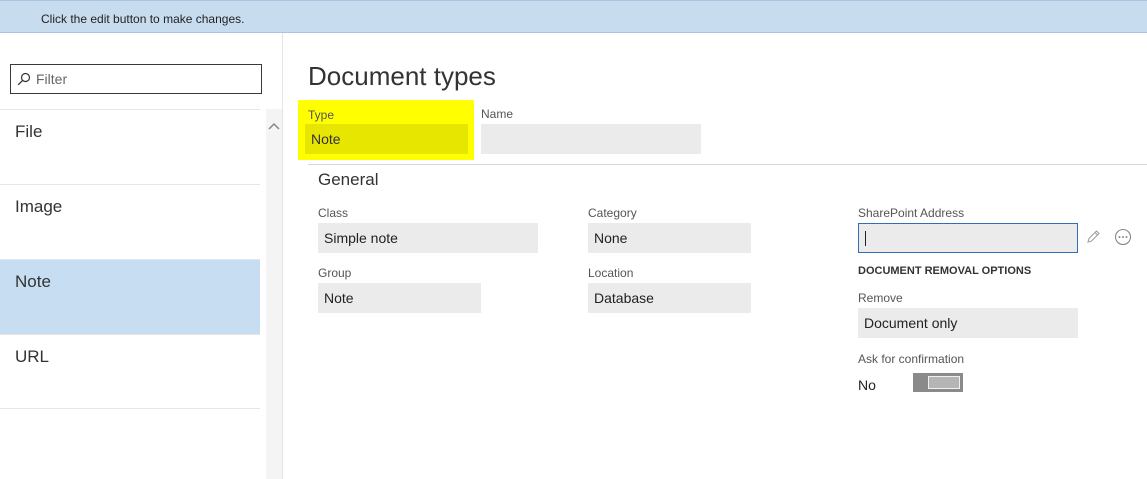 The width and height of the screenshot is (1147, 479). I want to click on group-label: Group, so click(335, 273).